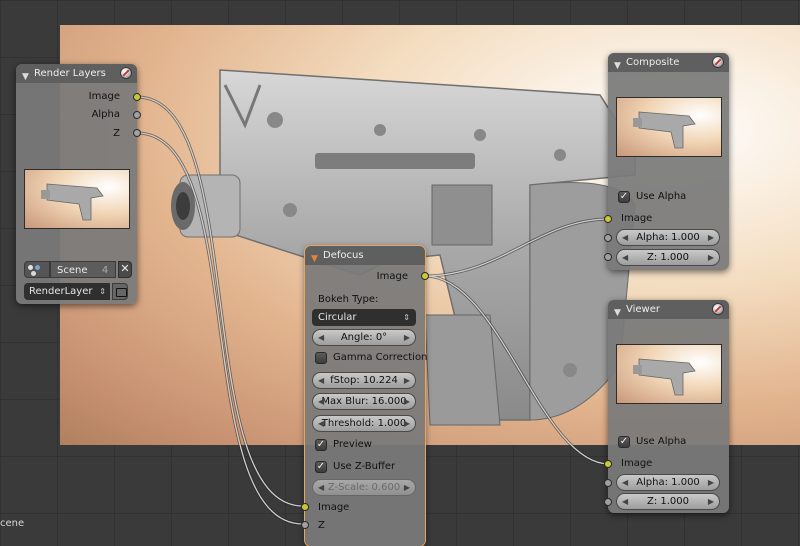 This screenshot has height=546, width=800. I want to click on composite-alpha-field: ◀ Alpha: 1.000 ▶, so click(668, 237).